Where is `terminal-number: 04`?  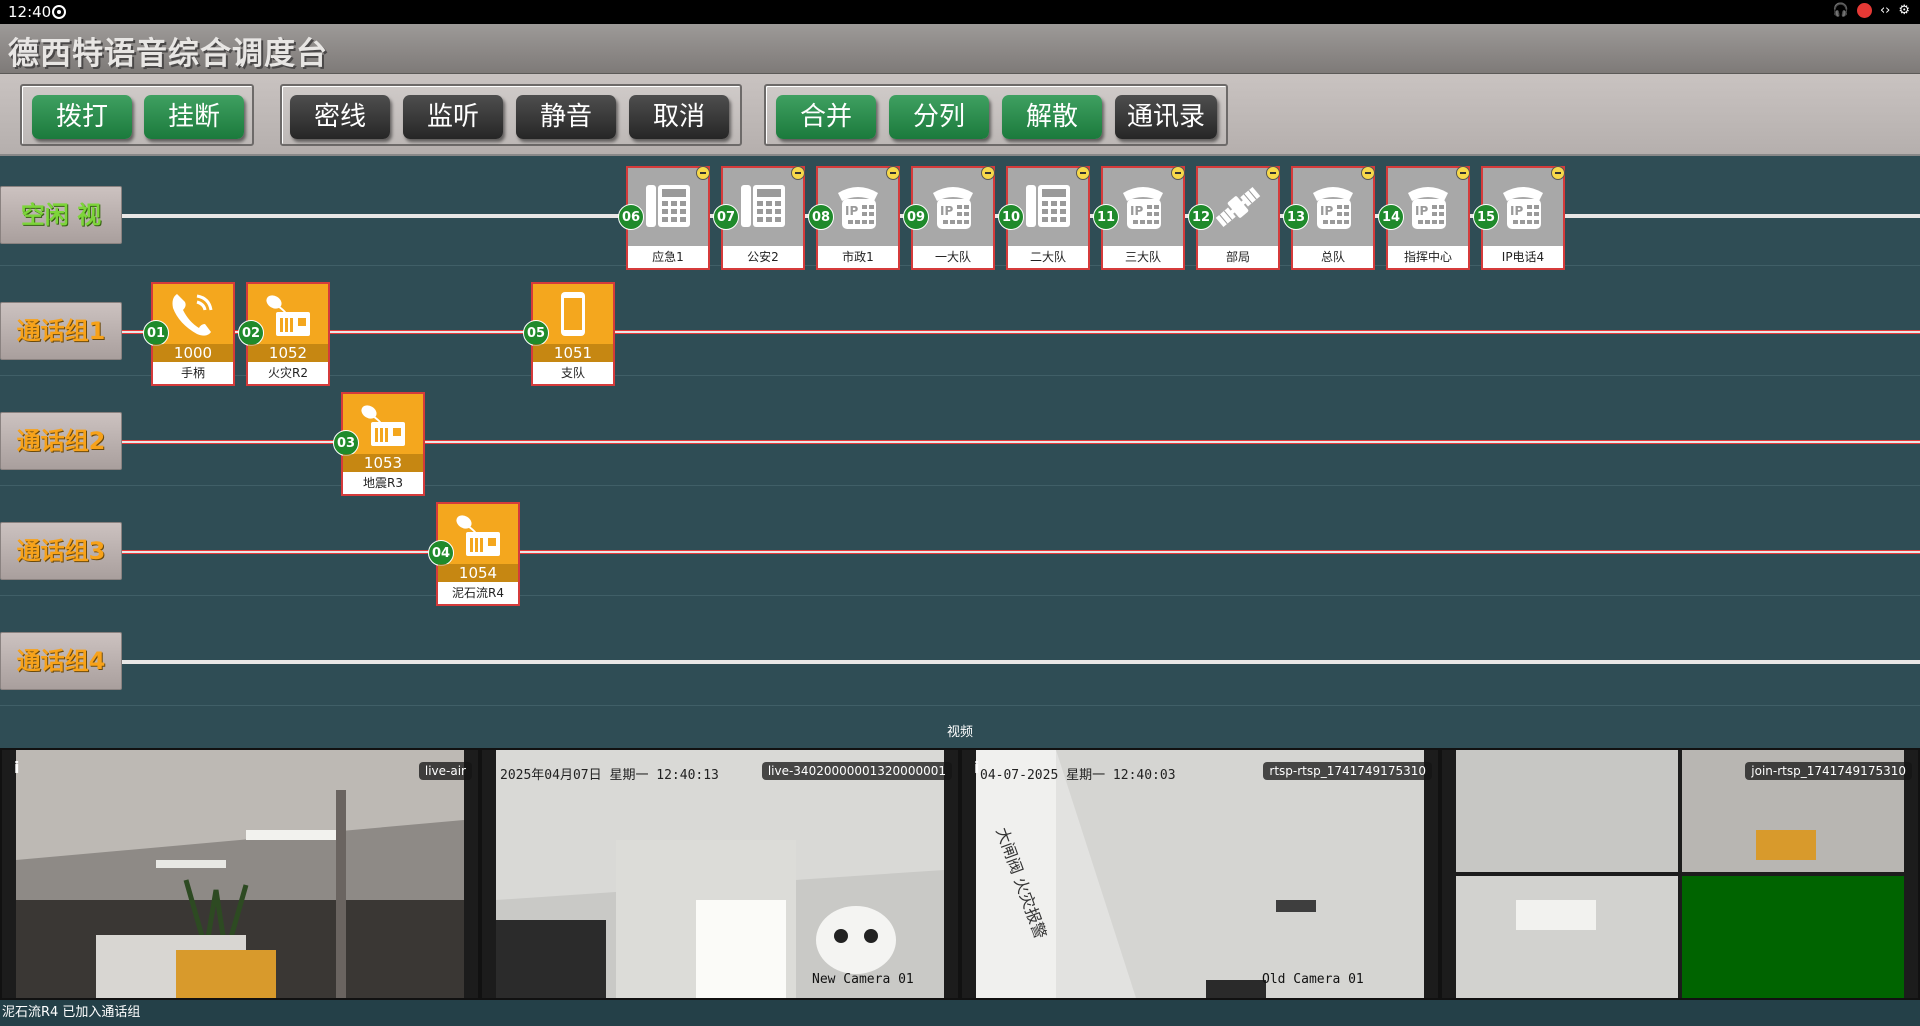
terminal-number: 04 is located at coordinates (441, 553).